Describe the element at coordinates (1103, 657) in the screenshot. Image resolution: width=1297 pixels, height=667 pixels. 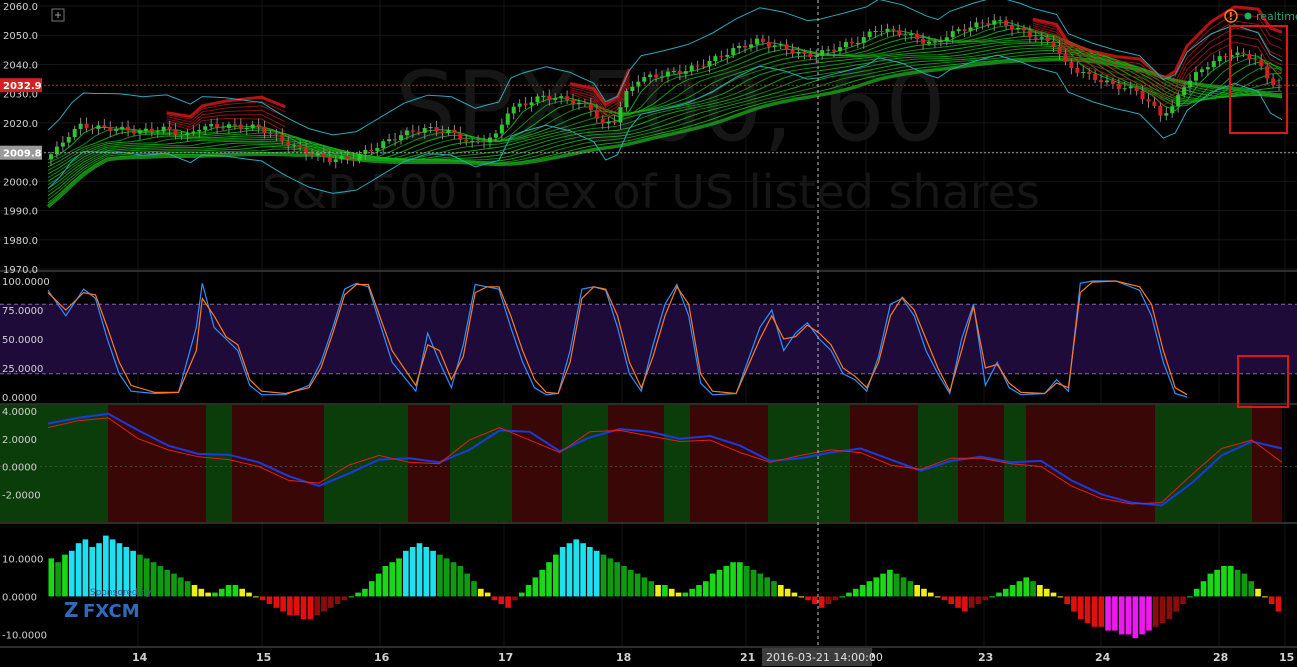
I see `time-axis-tick: 24` at that location.